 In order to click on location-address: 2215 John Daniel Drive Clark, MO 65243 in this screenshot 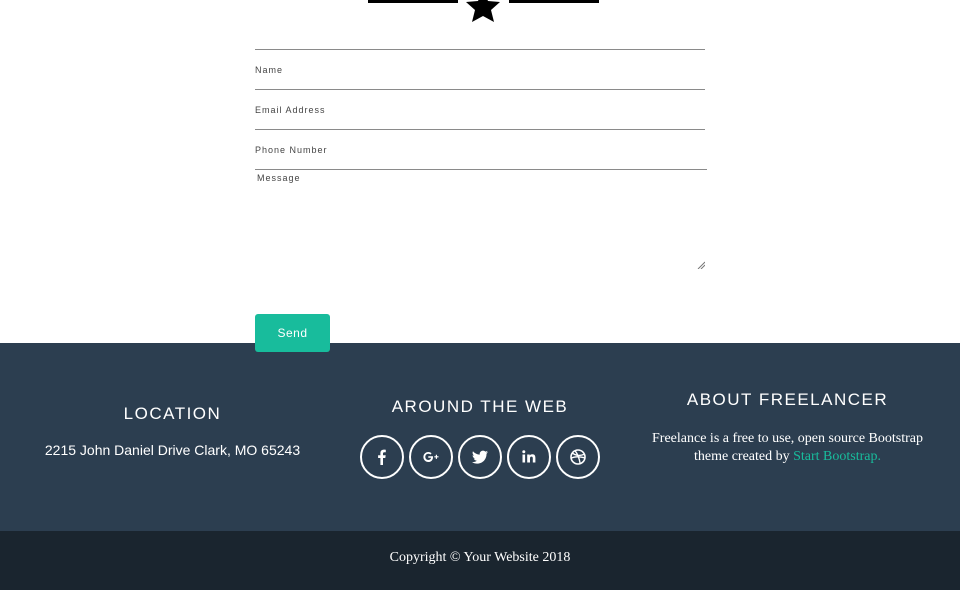, I will do `click(172, 450)`.